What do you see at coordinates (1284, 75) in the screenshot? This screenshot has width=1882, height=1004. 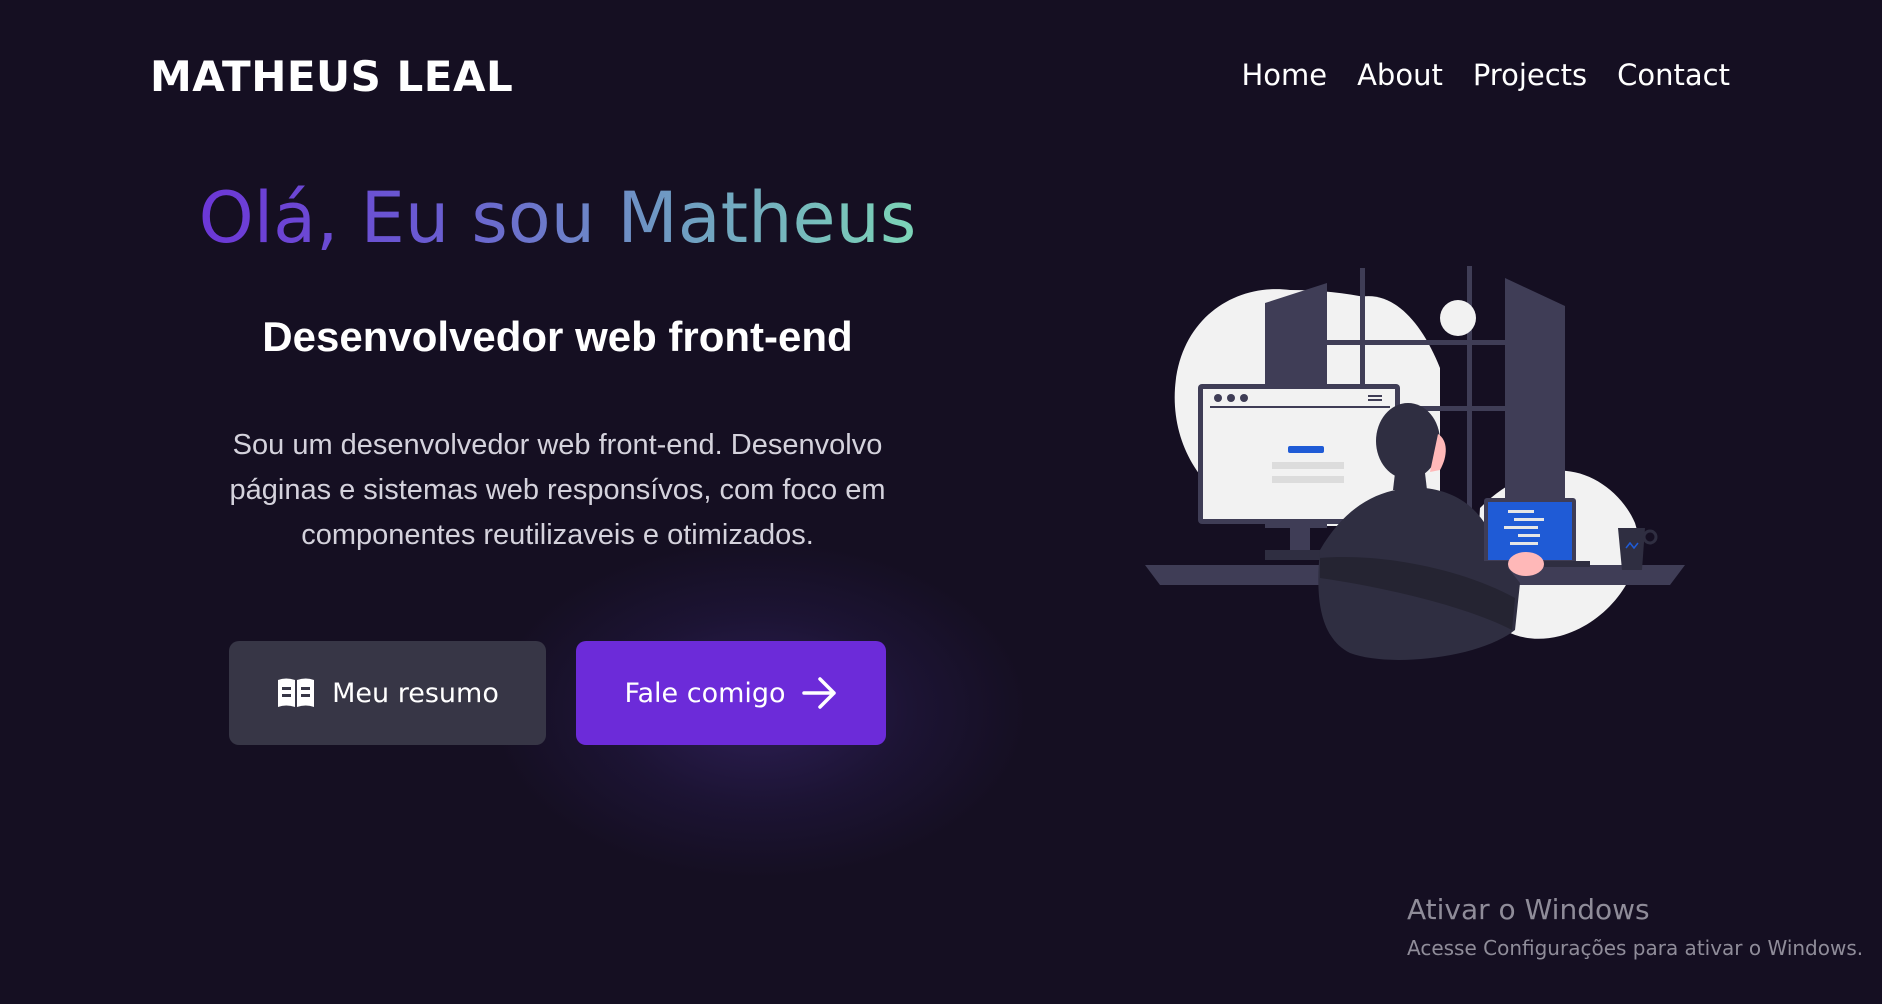 I see `nav-home: Home` at bounding box center [1284, 75].